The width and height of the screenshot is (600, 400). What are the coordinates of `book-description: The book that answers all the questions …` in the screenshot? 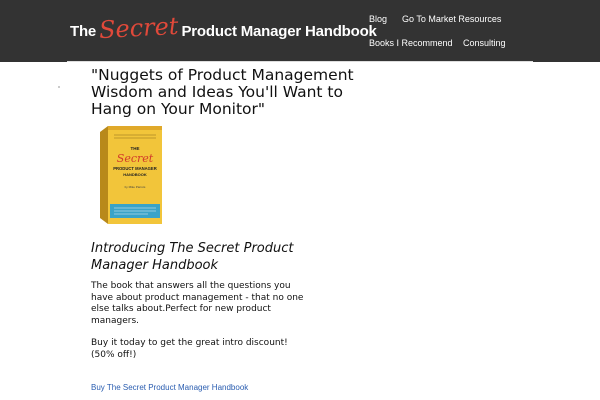 It's located at (197, 303).